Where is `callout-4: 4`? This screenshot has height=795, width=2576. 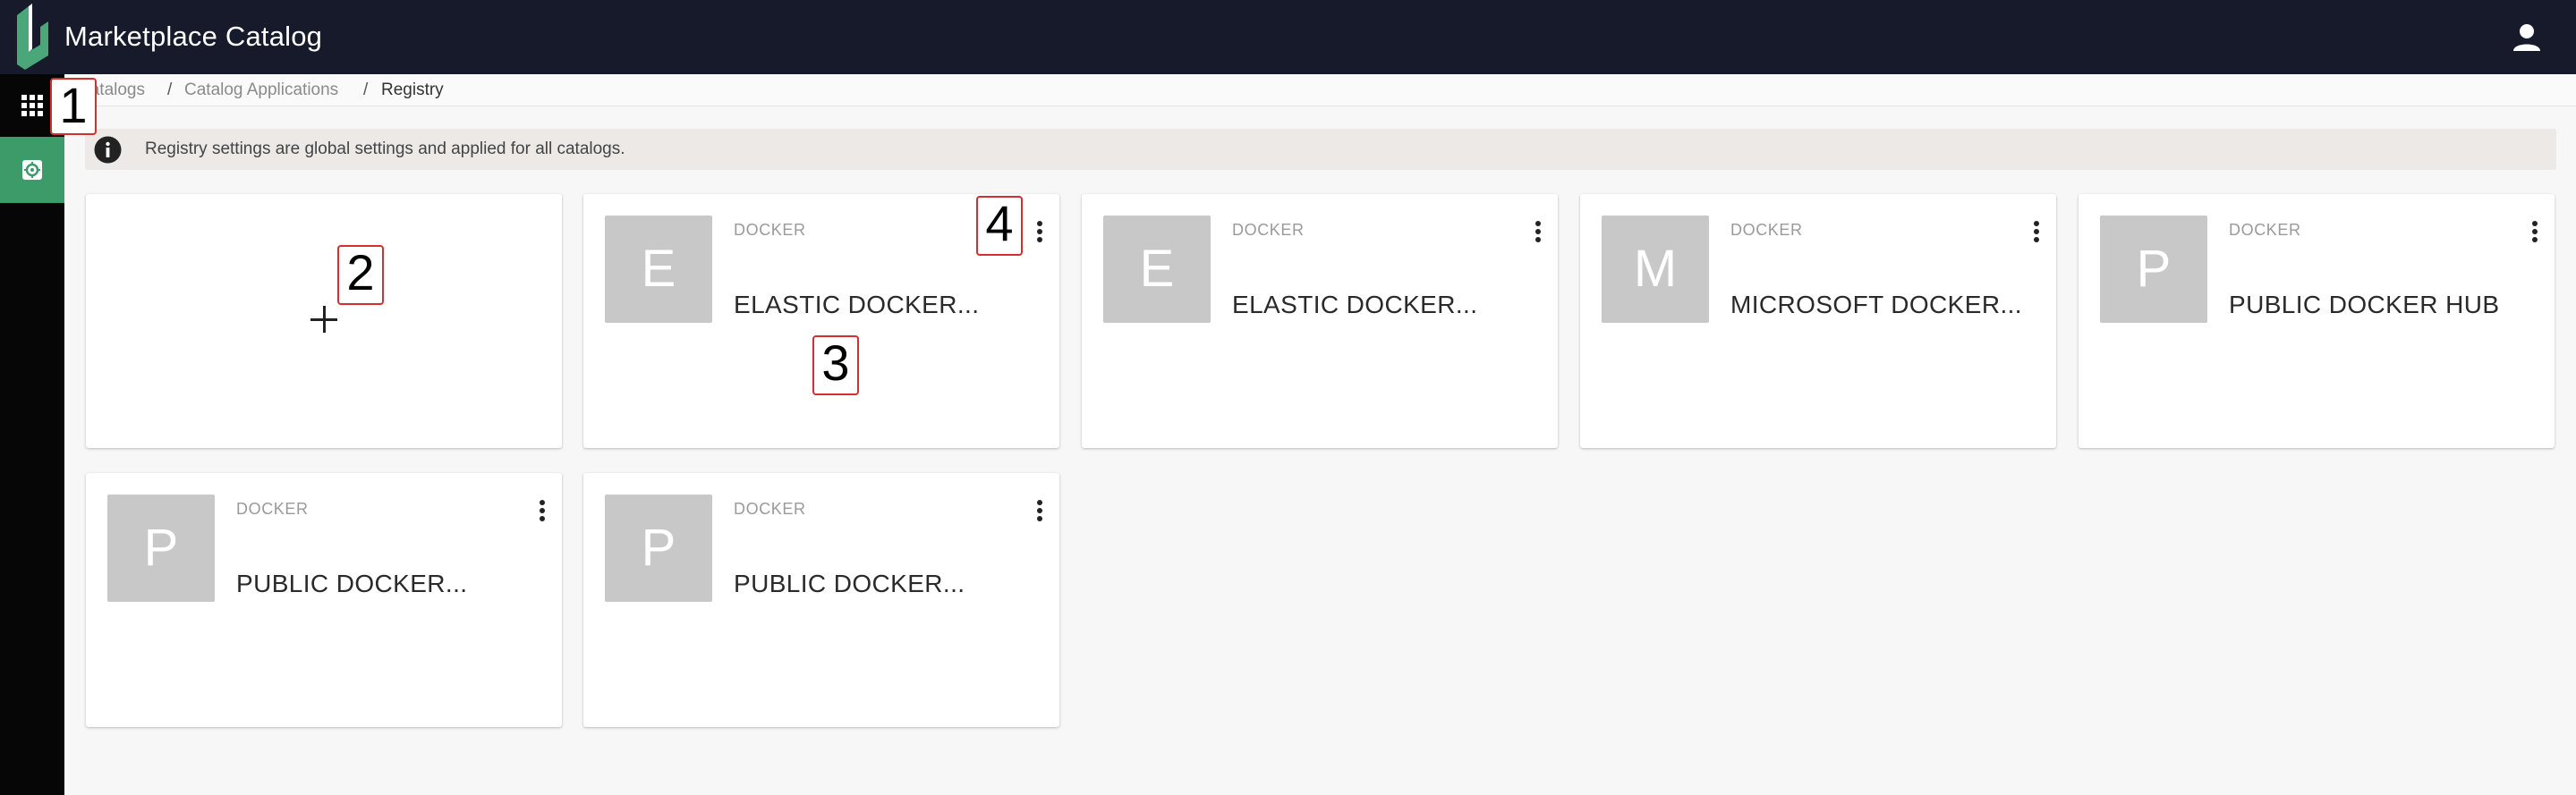
callout-4: 4 is located at coordinates (1000, 226).